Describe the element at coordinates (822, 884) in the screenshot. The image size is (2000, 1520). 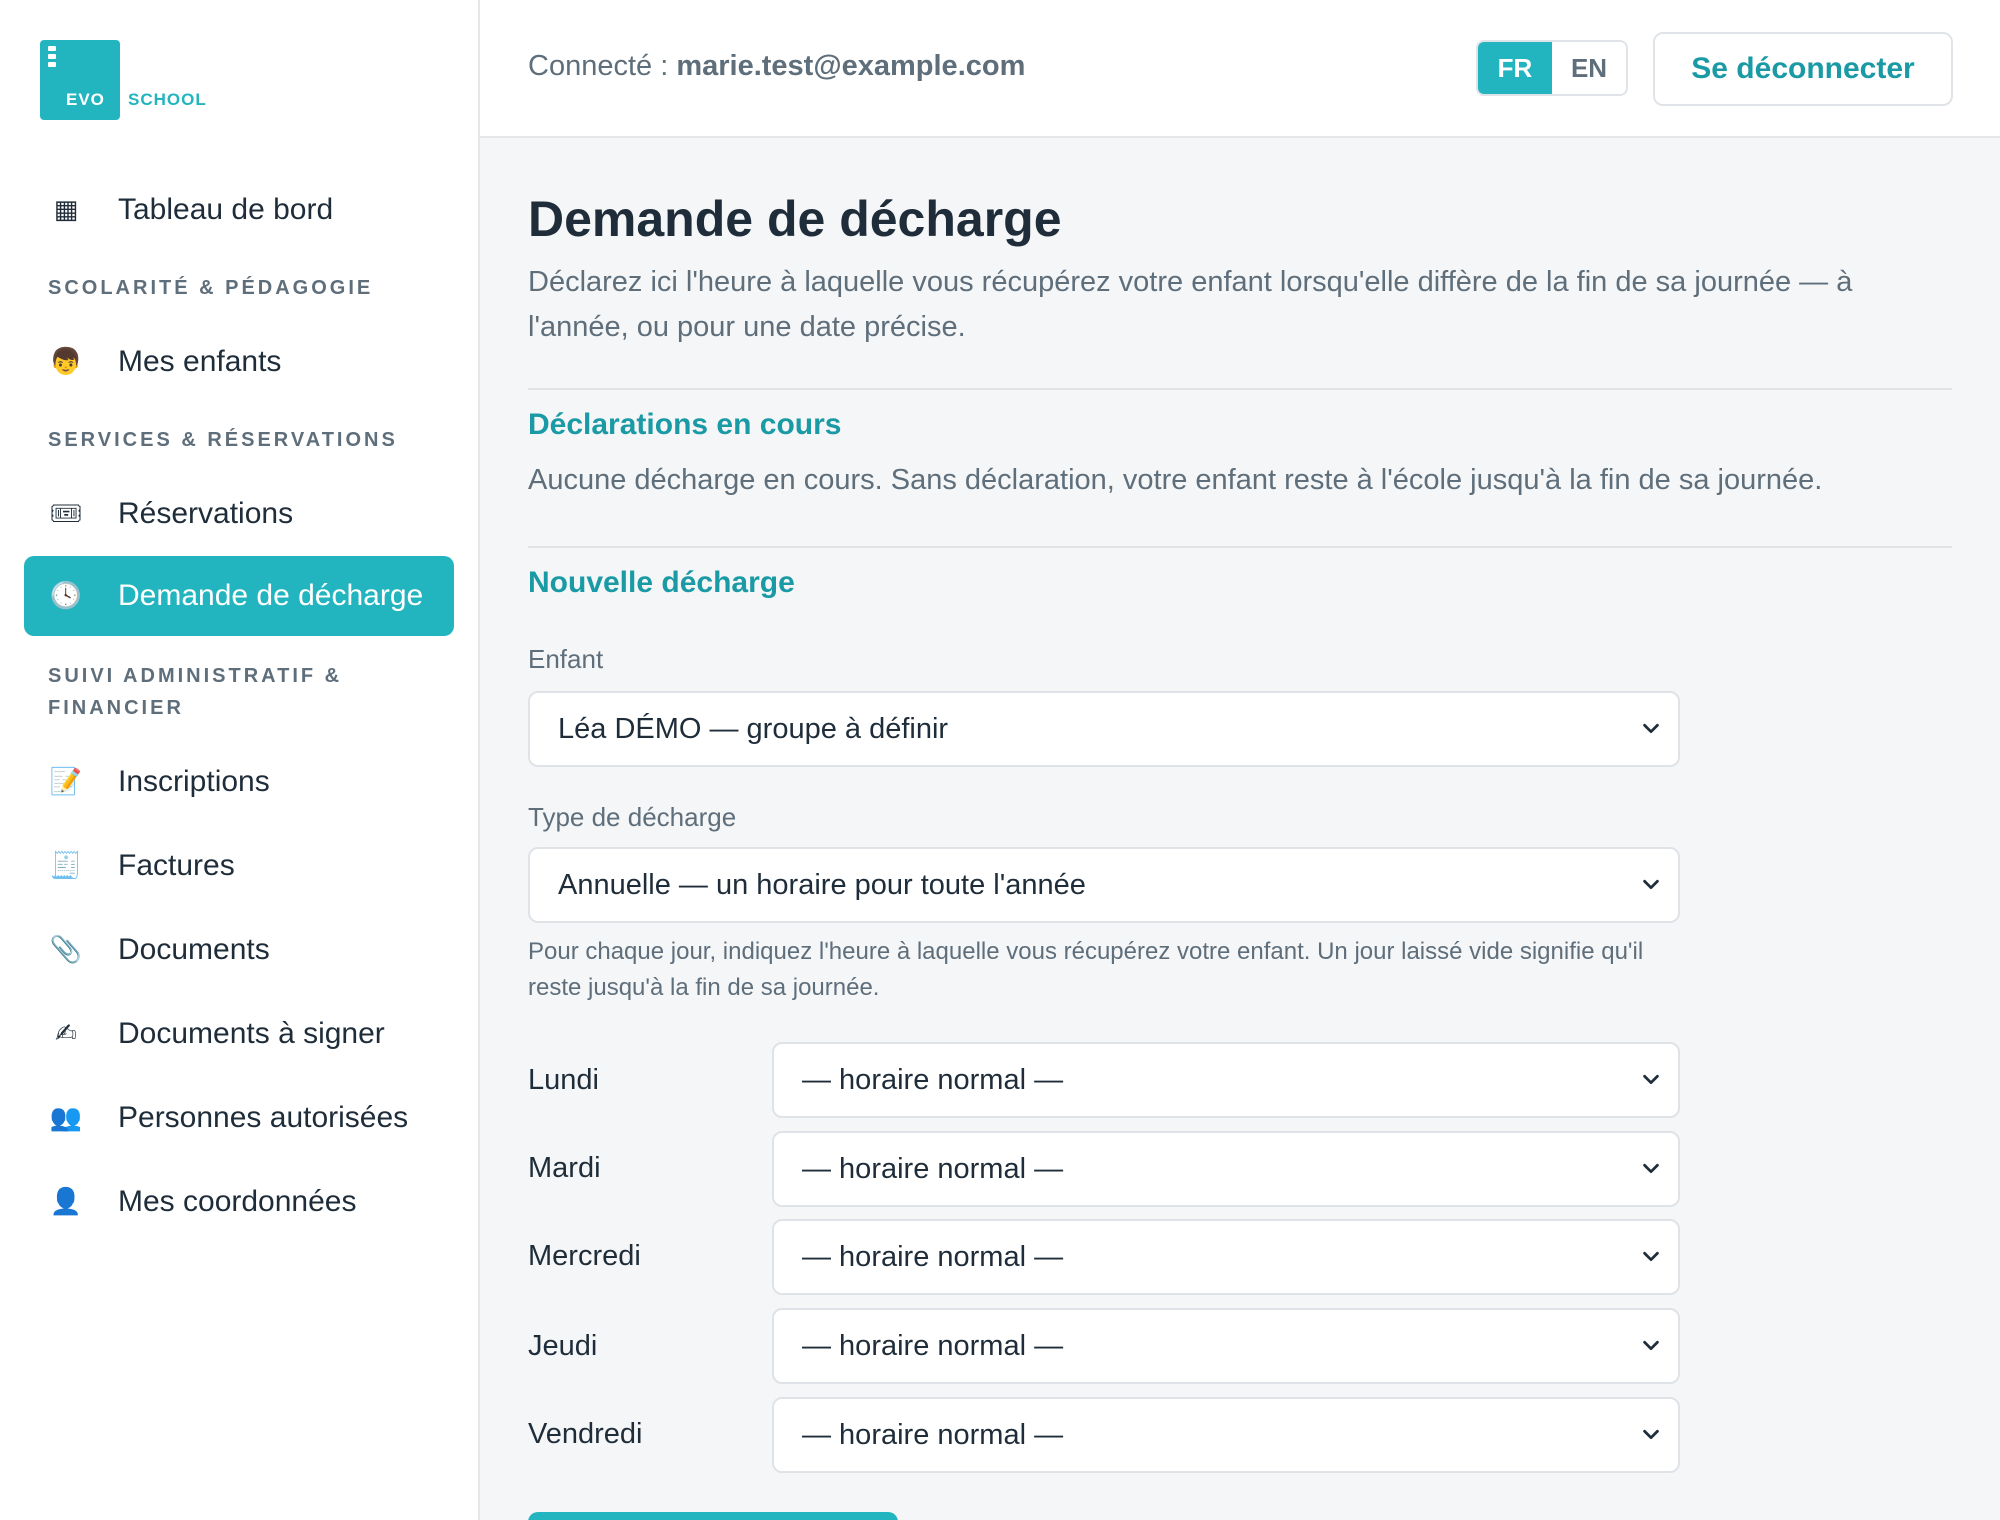
I see `decharge-type-value: Annuelle — un horaire pour toute l'année` at that location.